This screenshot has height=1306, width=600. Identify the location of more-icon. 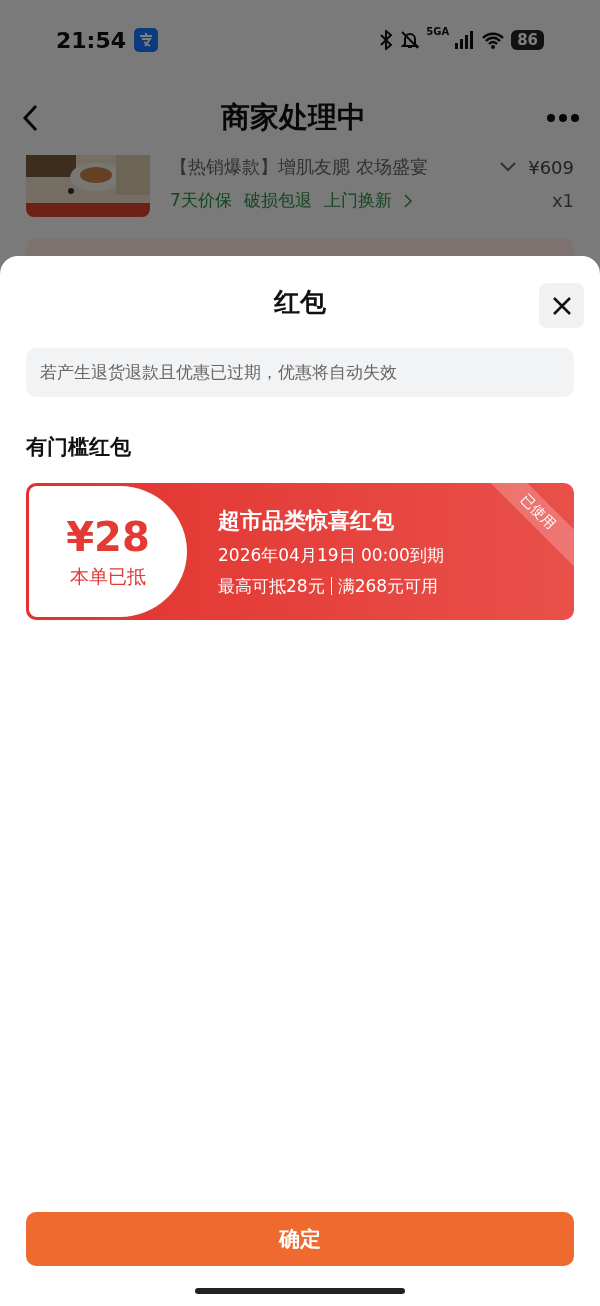
(563, 117).